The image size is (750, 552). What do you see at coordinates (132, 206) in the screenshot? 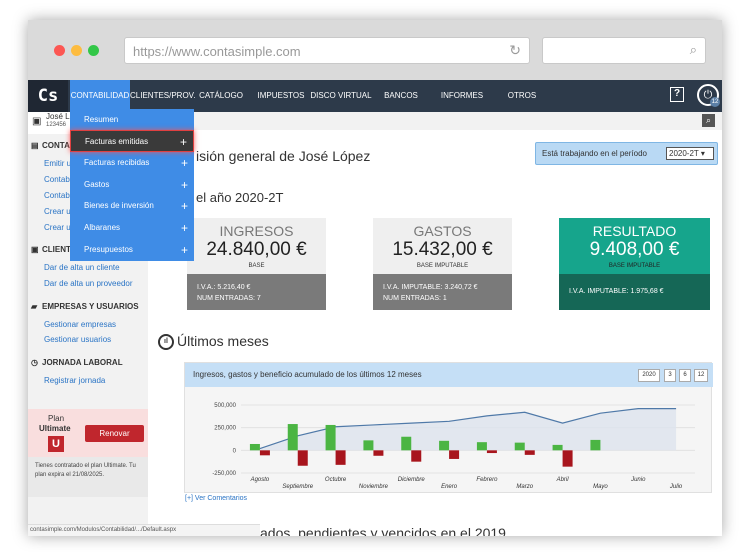
I see `dropdown-item-bienes-inversion: Bienes de inversión +` at bounding box center [132, 206].